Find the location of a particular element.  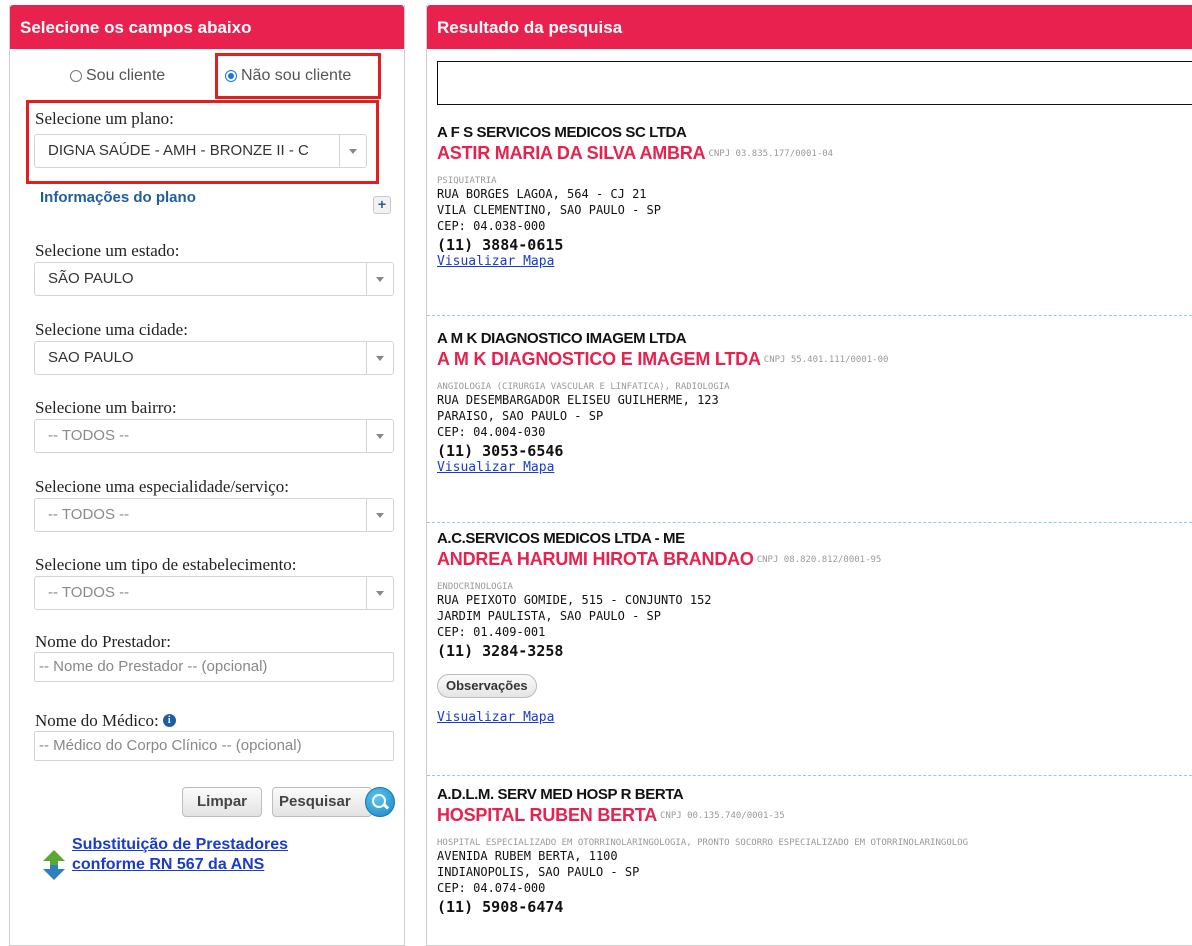

result-provider-name: HOSPITAL RUBEN BERTA is located at coordinates (547, 815).